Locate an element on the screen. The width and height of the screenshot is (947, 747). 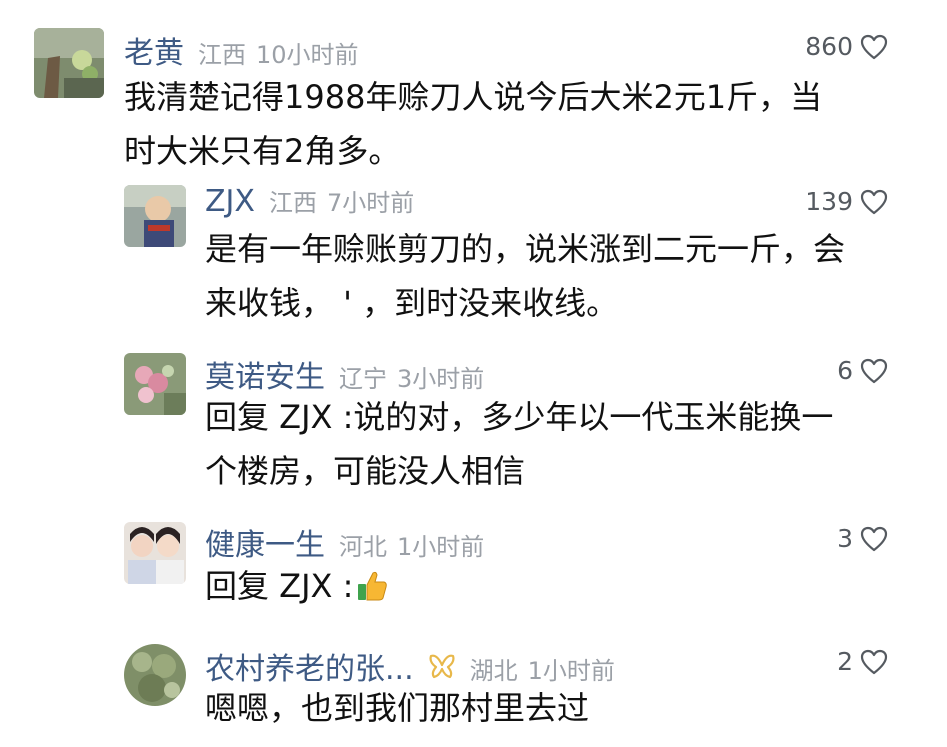
like-count: 3 is located at coordinates (845, 538).